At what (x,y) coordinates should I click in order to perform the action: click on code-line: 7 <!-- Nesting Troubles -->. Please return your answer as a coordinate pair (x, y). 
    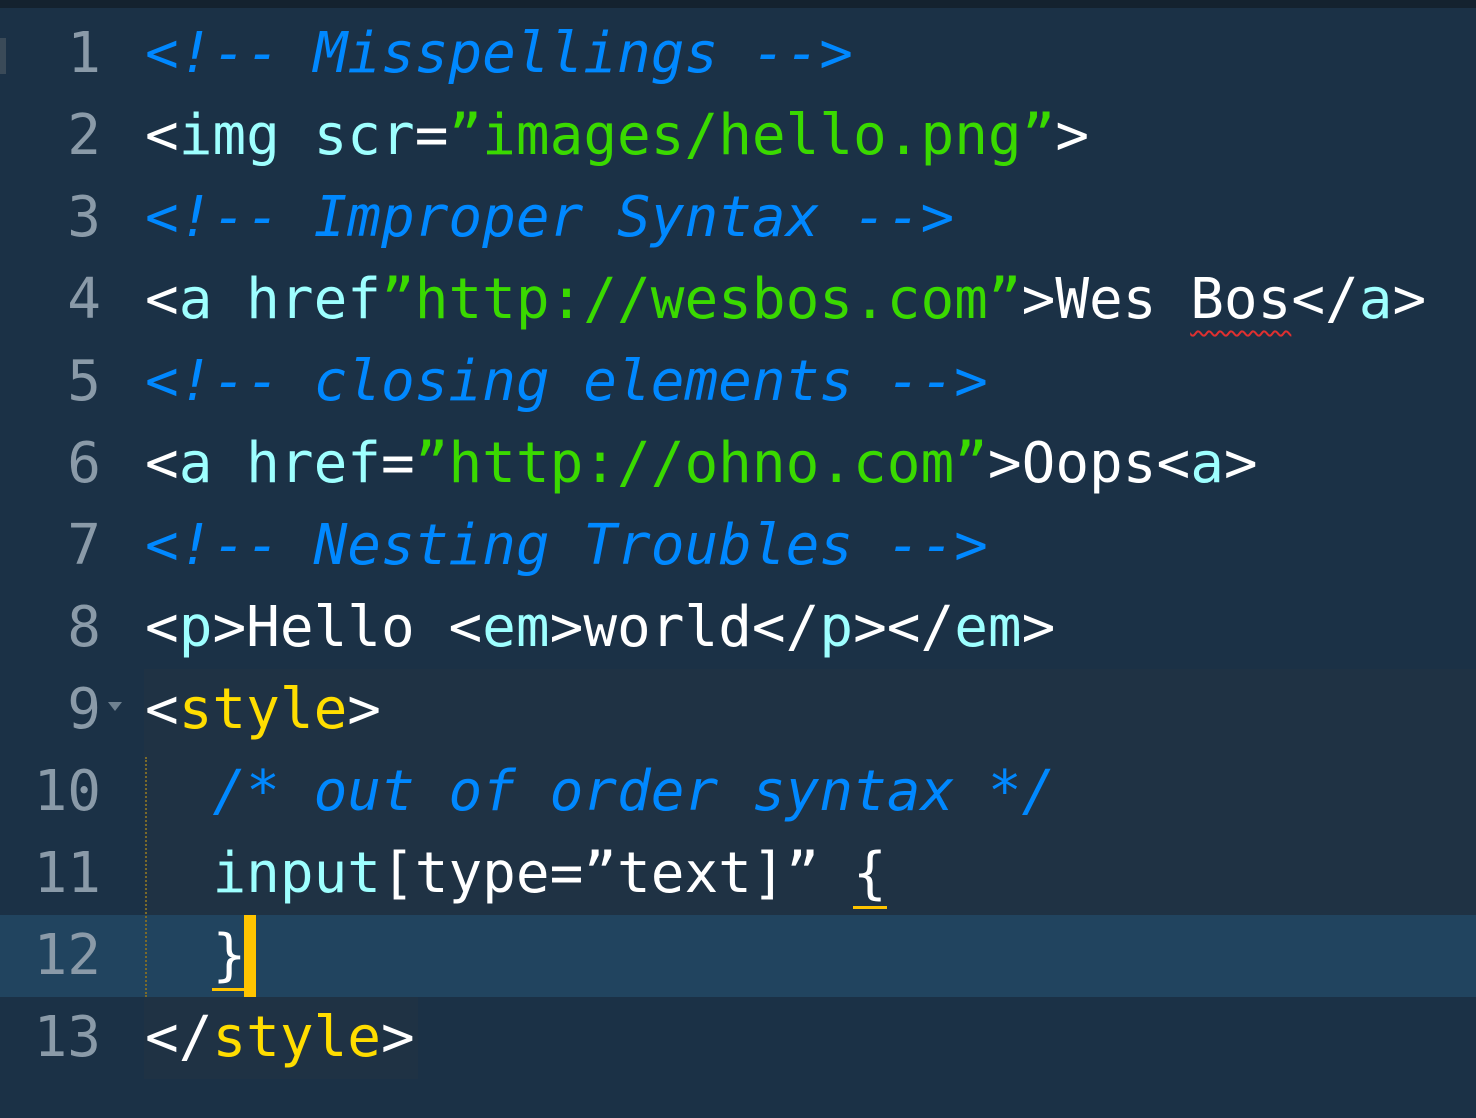
    Looking at the image, I should click on (738, 546).